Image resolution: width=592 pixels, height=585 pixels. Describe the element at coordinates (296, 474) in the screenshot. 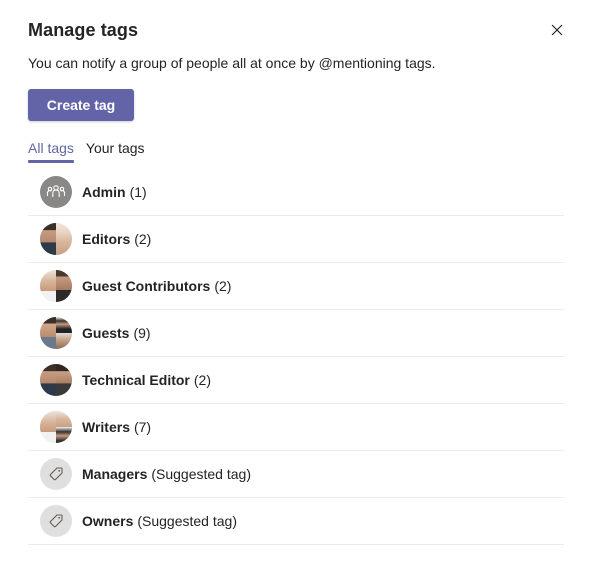

I see `tag-row-managers: Managers (Suggested tag)` at that location.